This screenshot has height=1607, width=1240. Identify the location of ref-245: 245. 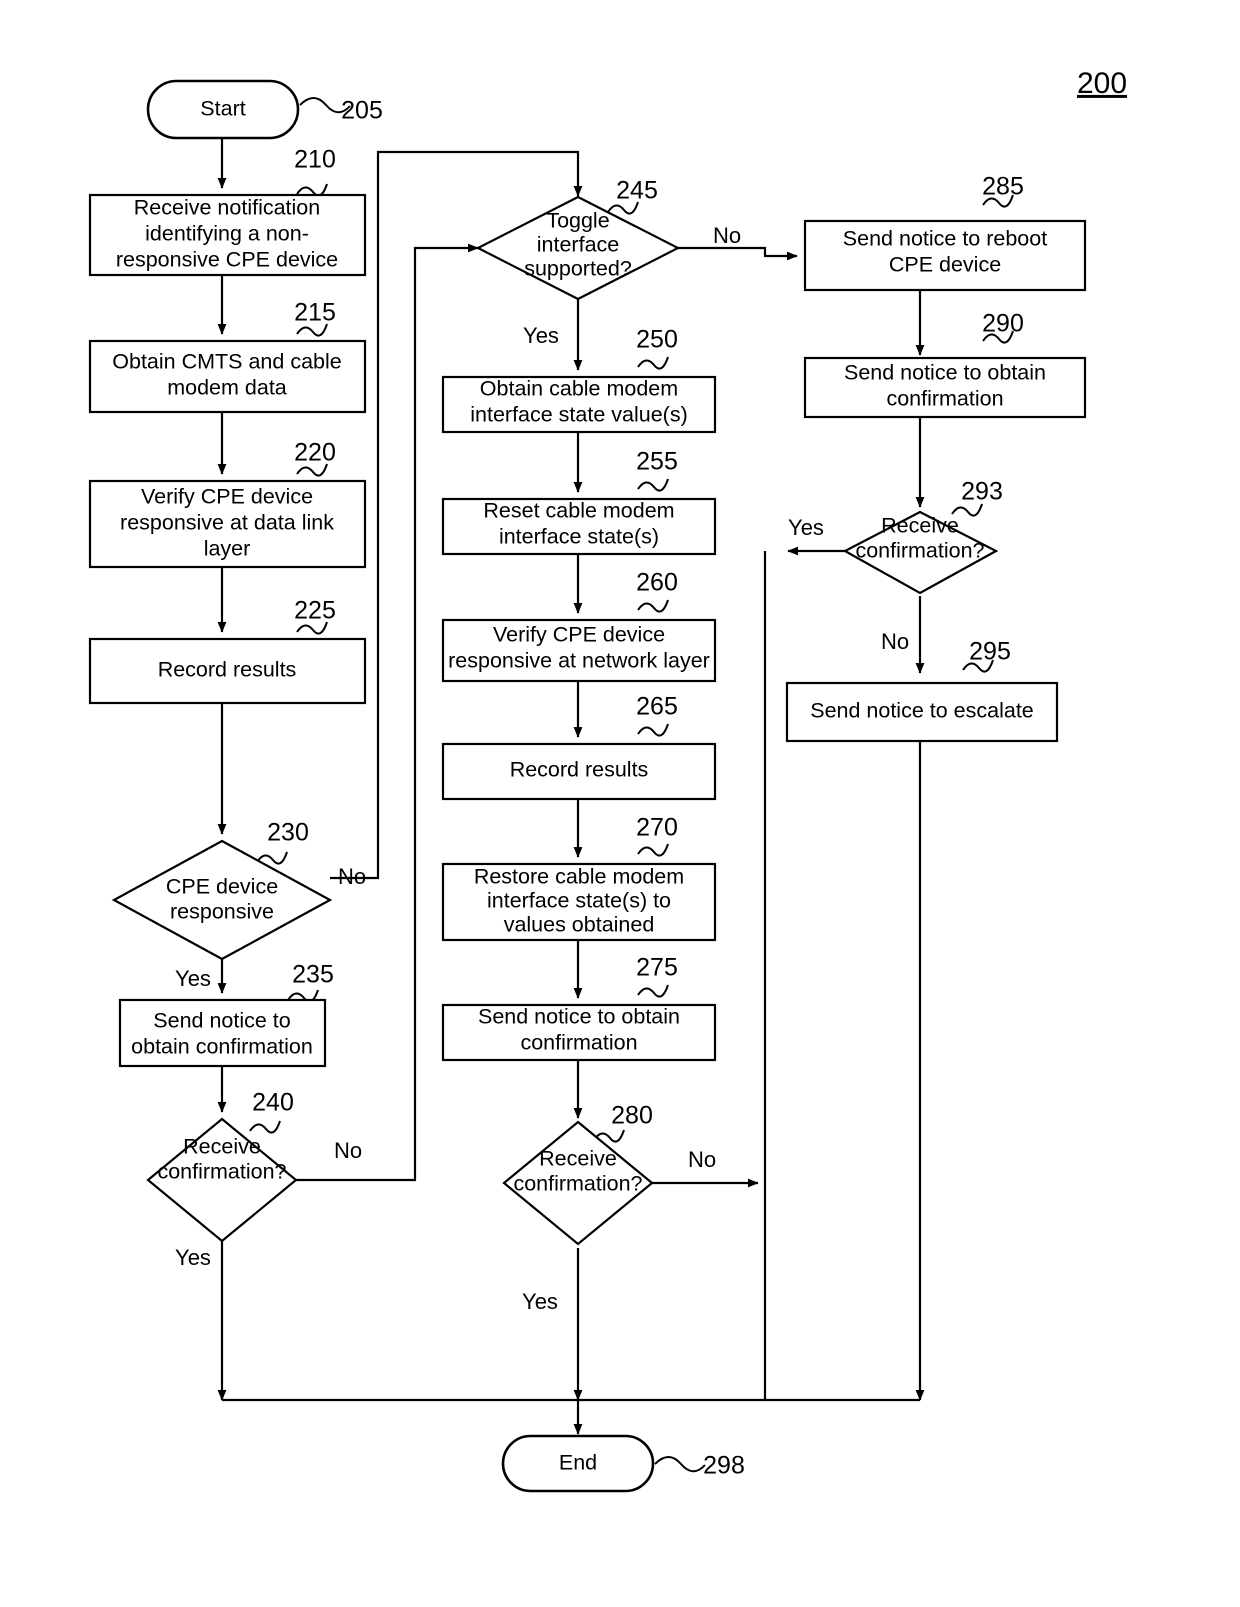
(637, 191).